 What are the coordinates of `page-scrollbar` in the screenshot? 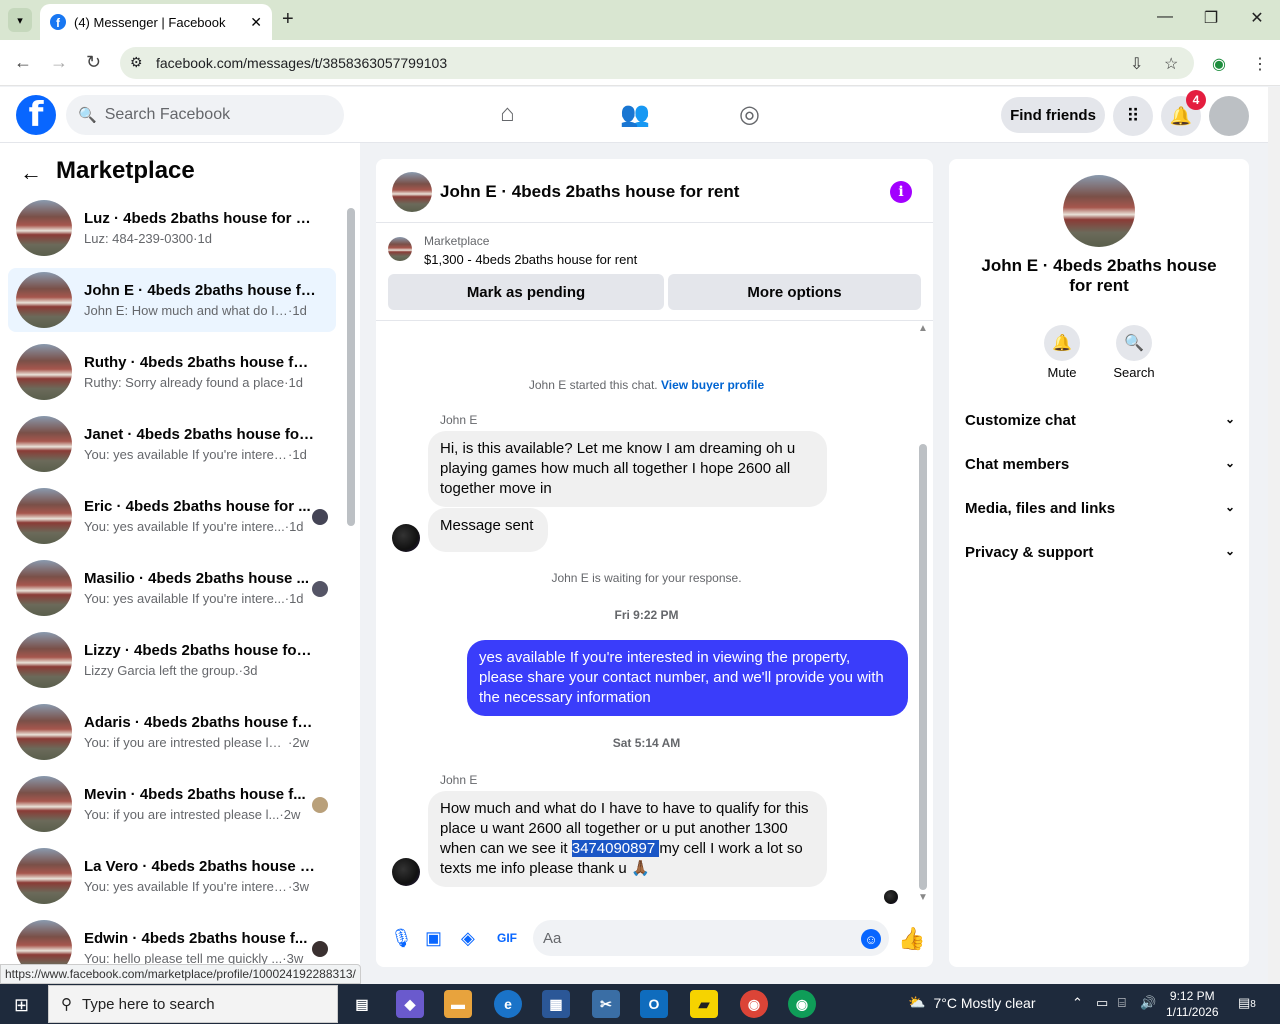 It's located at (1274, 535).